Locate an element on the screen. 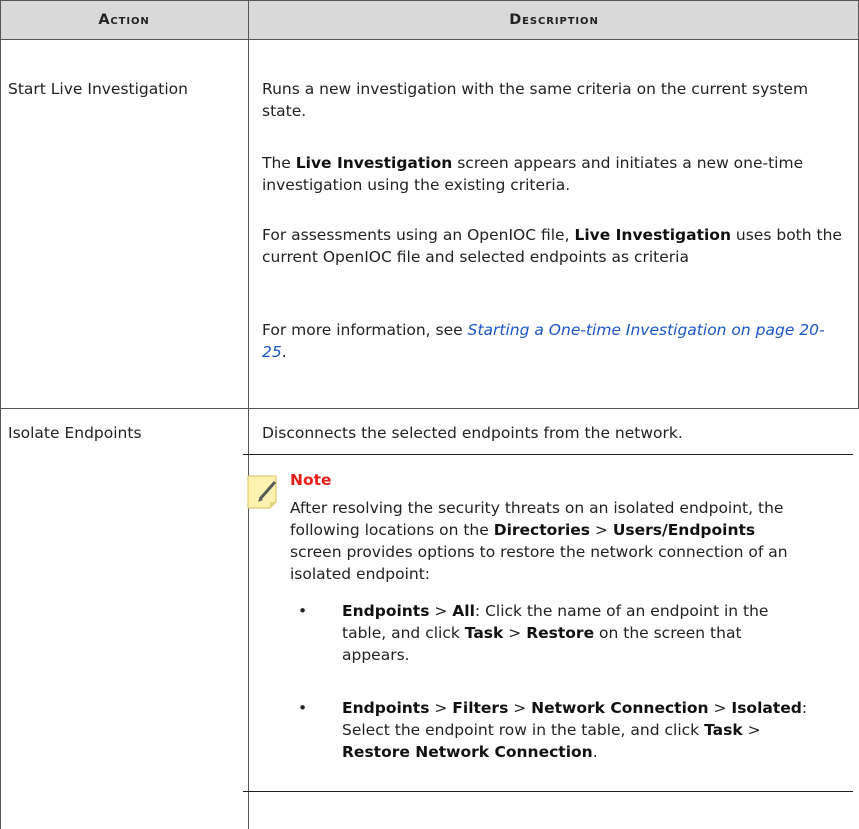 The height and width of the screenshot is (829, 859). b1-all: All is located at coordinates (463, 611).